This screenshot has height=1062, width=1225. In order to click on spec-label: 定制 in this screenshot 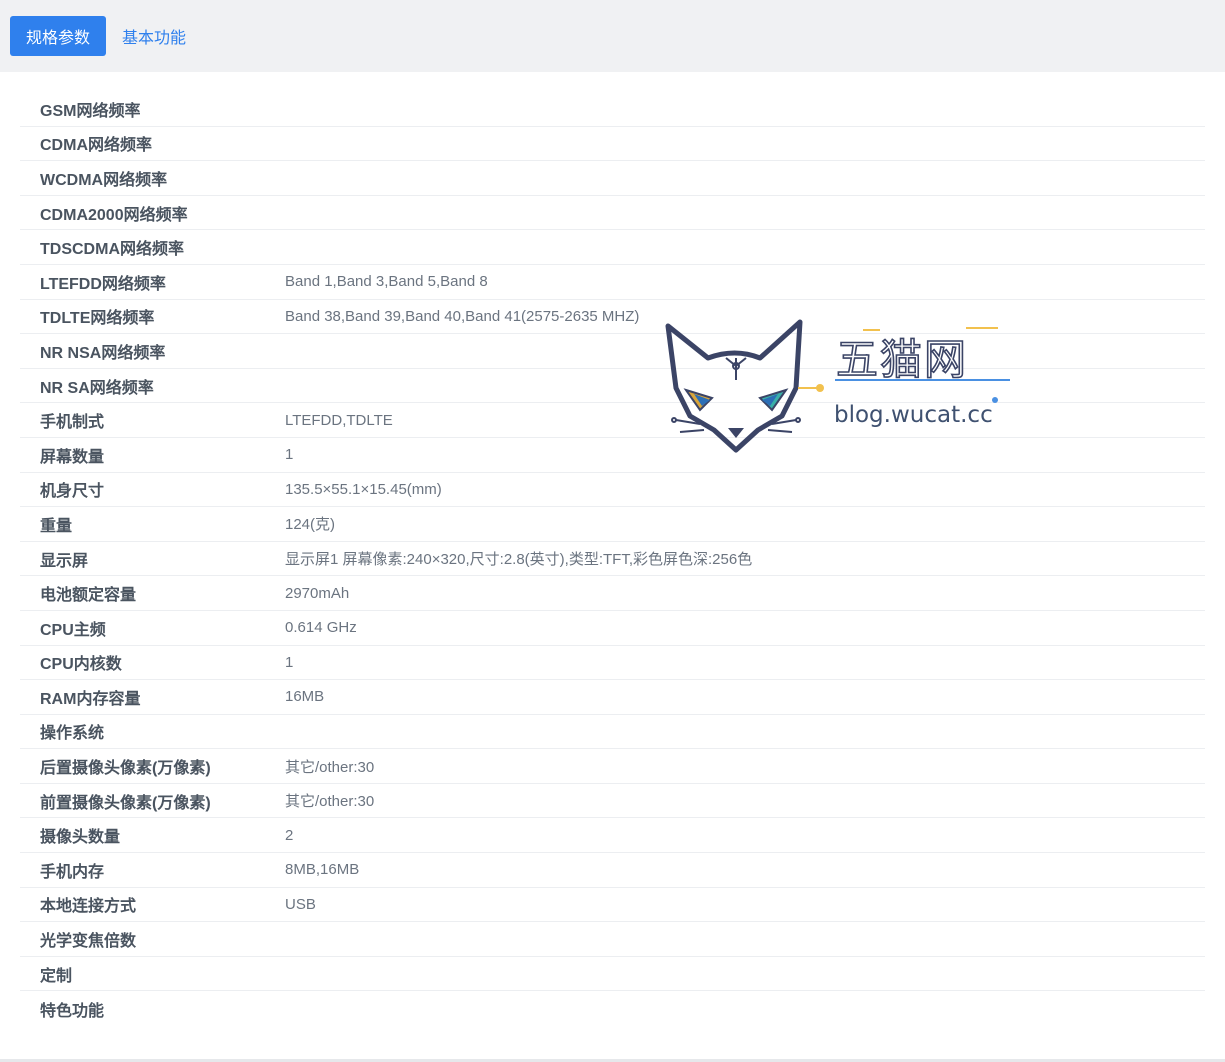, I will do `click(56, 976)`.